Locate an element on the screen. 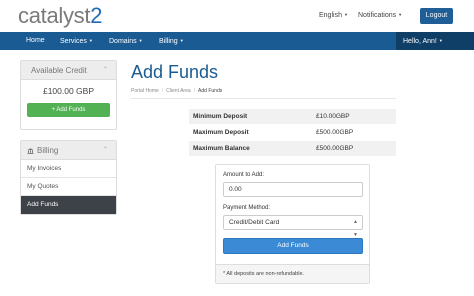  billing-header: Billing ⌃ is located at coordinates (68, 150).